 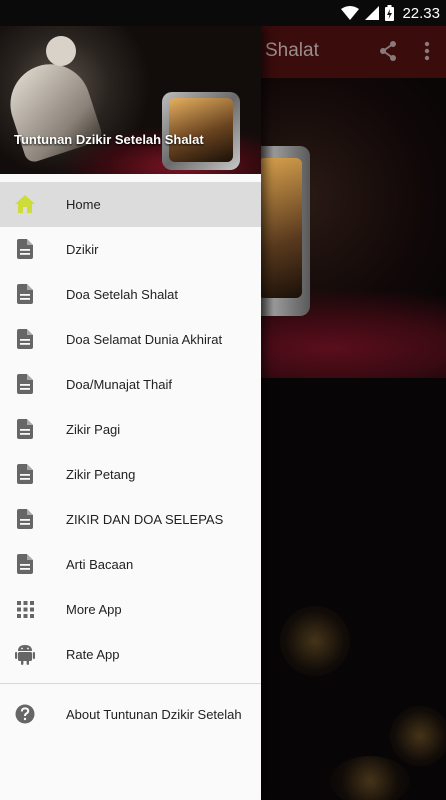 I want to click on drawer-header-title: Tuntunan Dzikir Setelah Shalat, so click(x=109, y=139).